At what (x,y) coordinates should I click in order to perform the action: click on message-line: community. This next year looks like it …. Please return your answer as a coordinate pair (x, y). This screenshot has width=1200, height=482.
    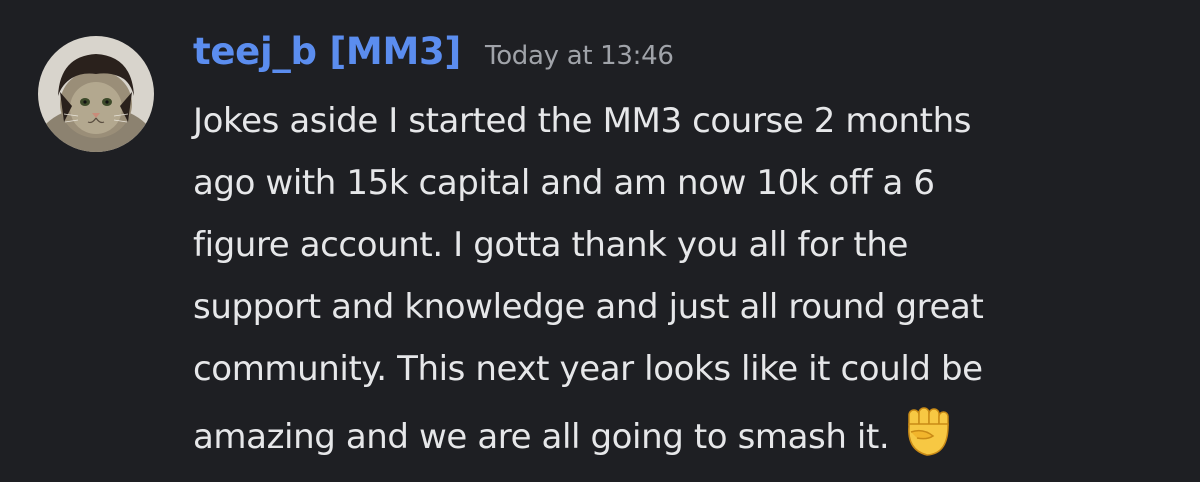
    Looking at the image, I should click on (588, 369).